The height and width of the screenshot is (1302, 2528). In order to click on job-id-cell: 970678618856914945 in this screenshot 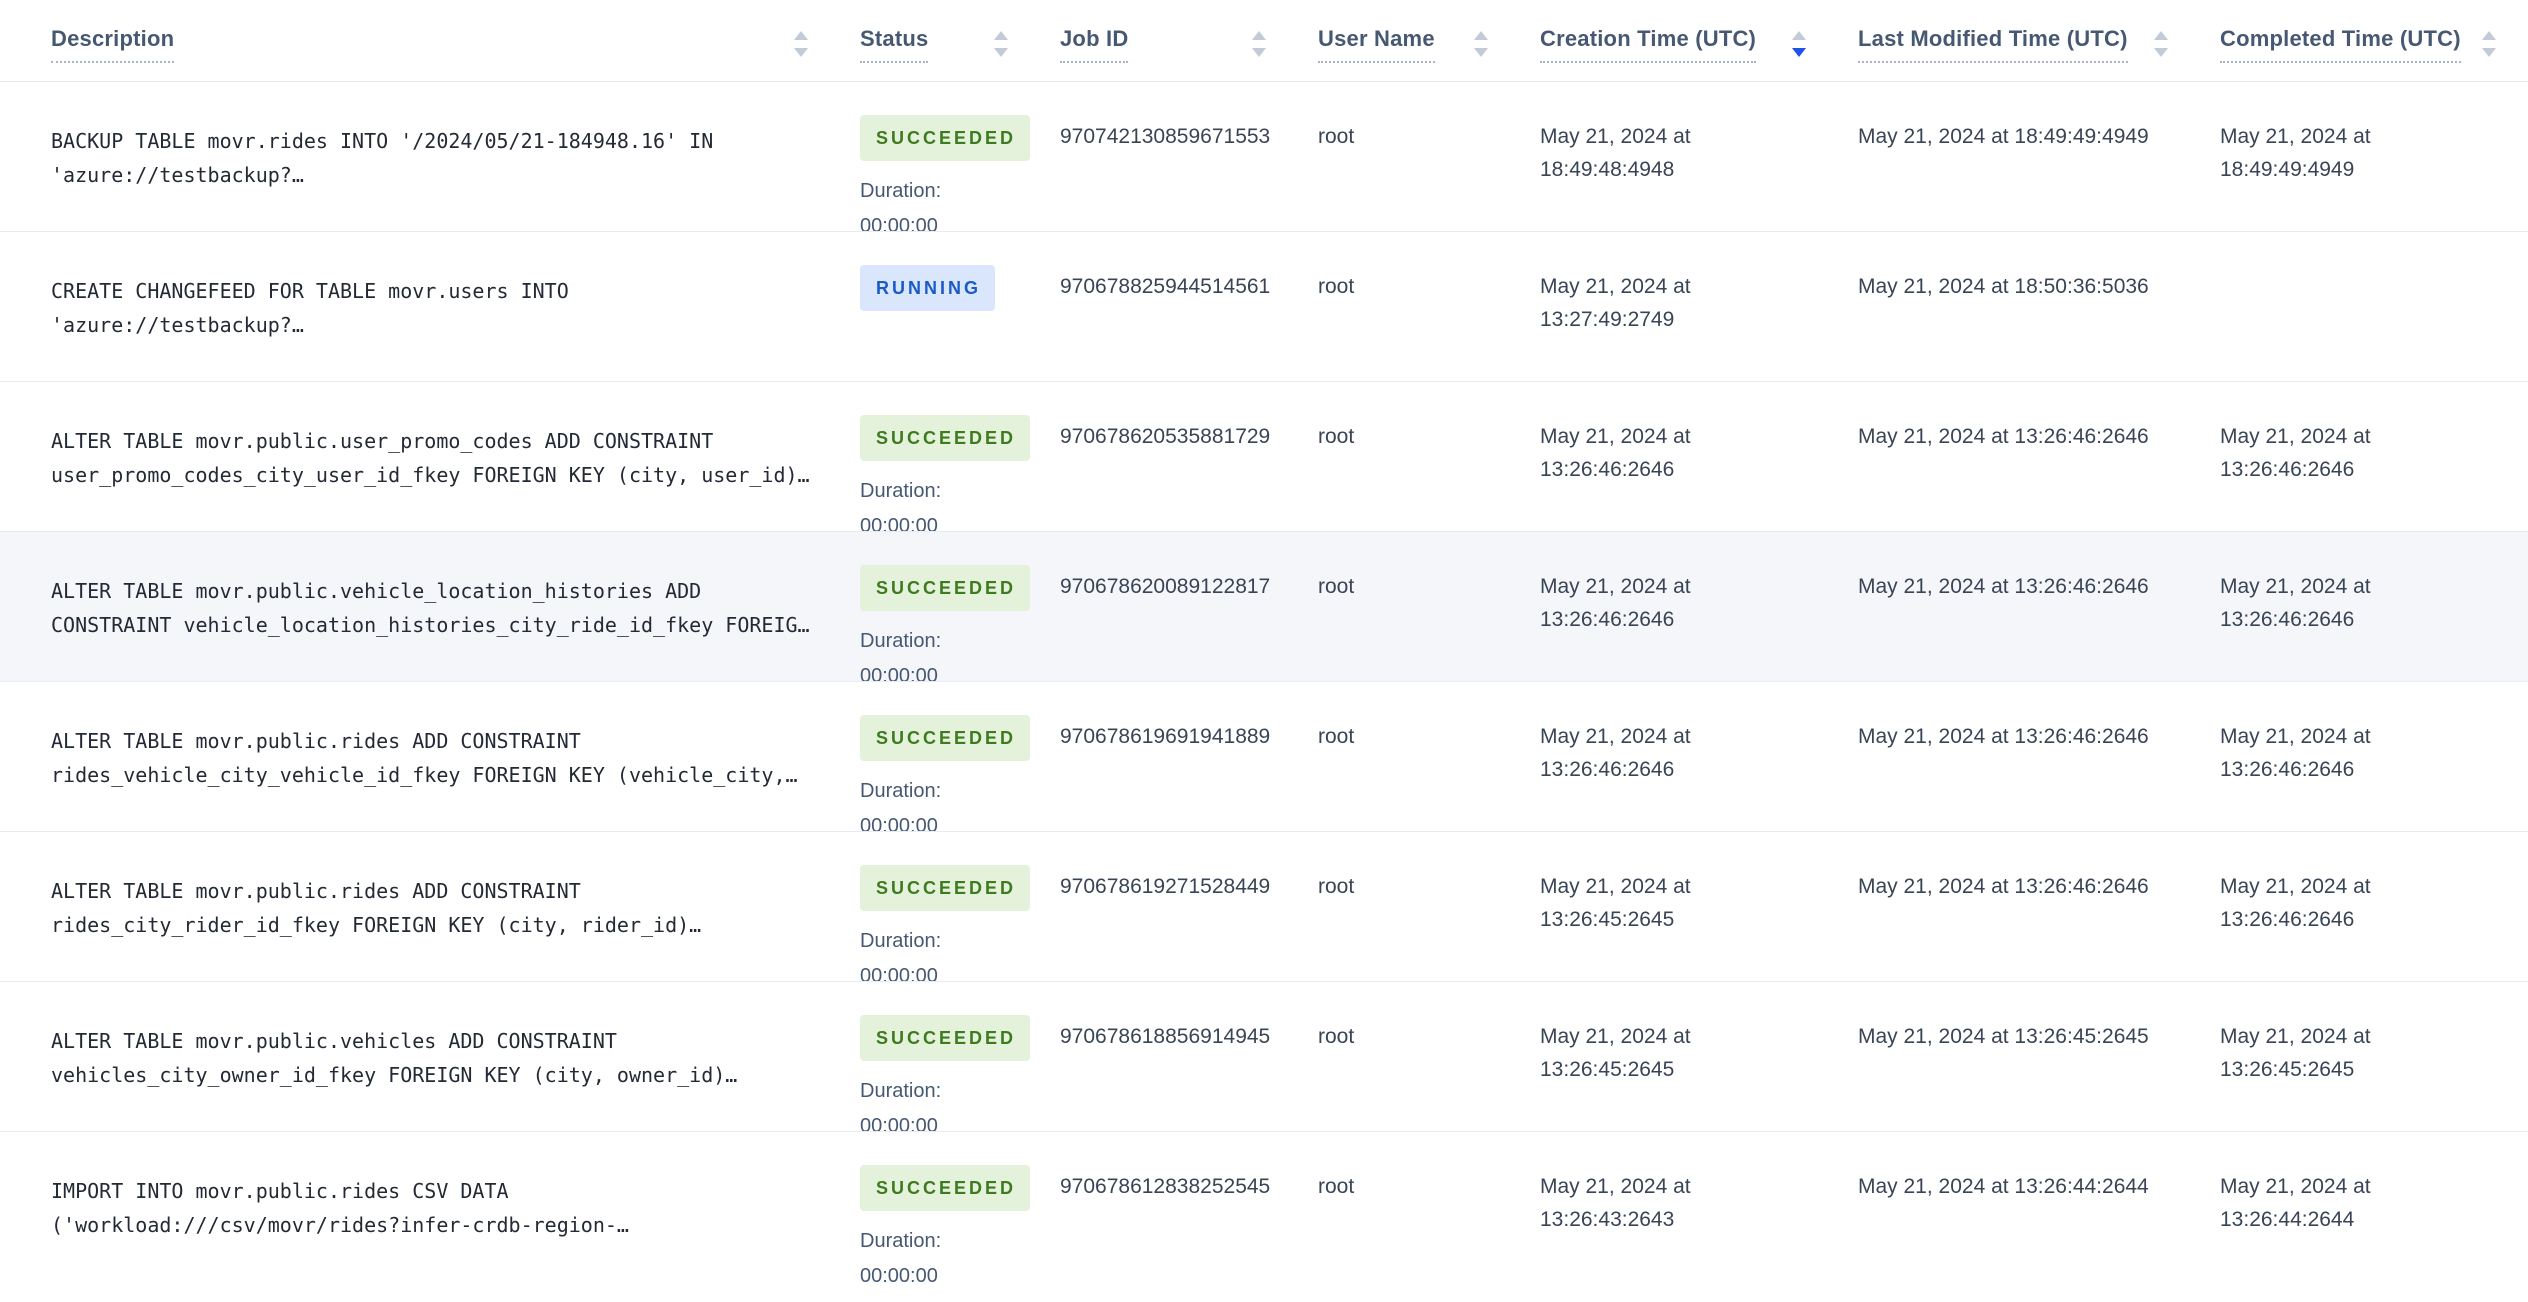, I will do `click(1165, 1036)`.